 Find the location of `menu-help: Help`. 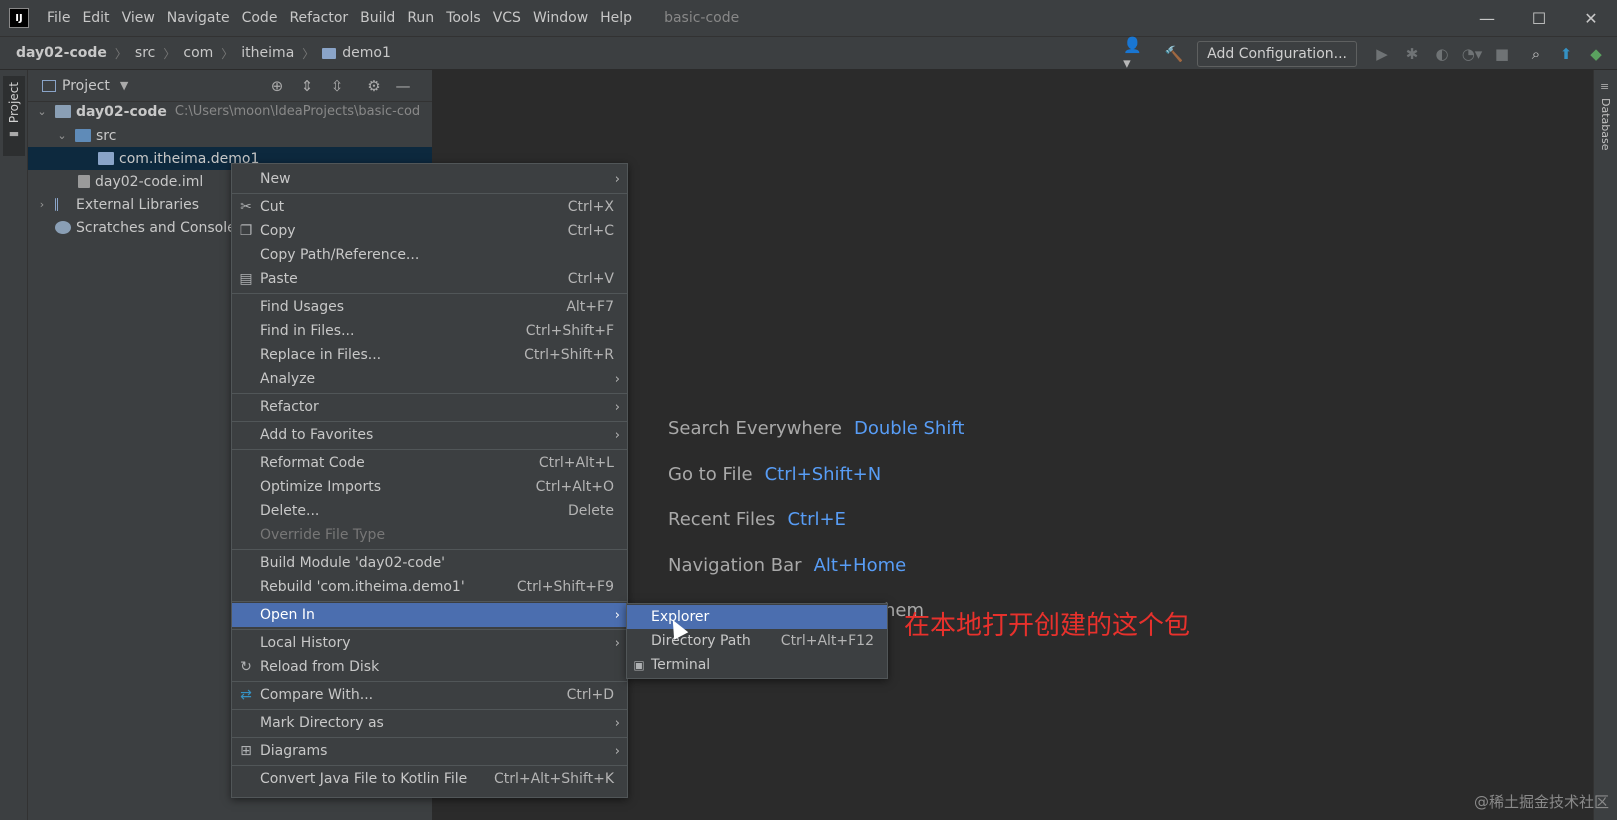

menu-help: Help is located at coordinates (616, 18).